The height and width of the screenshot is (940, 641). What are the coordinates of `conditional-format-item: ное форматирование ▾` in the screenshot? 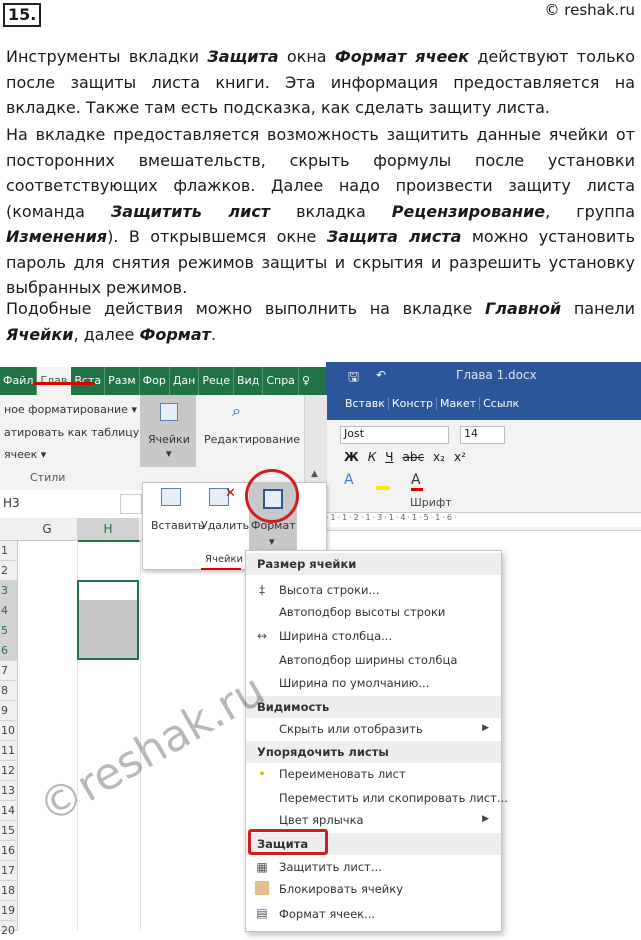 It's located at (70, 409).